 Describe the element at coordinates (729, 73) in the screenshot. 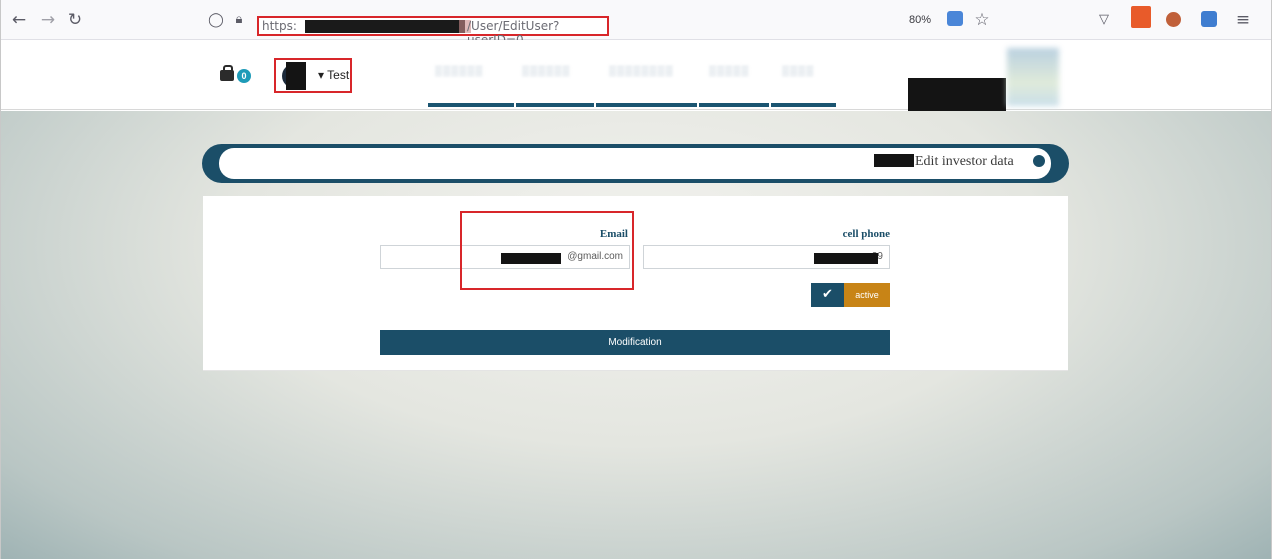

I see `nav-item-4: ▒▒▒▒▒` at that location.